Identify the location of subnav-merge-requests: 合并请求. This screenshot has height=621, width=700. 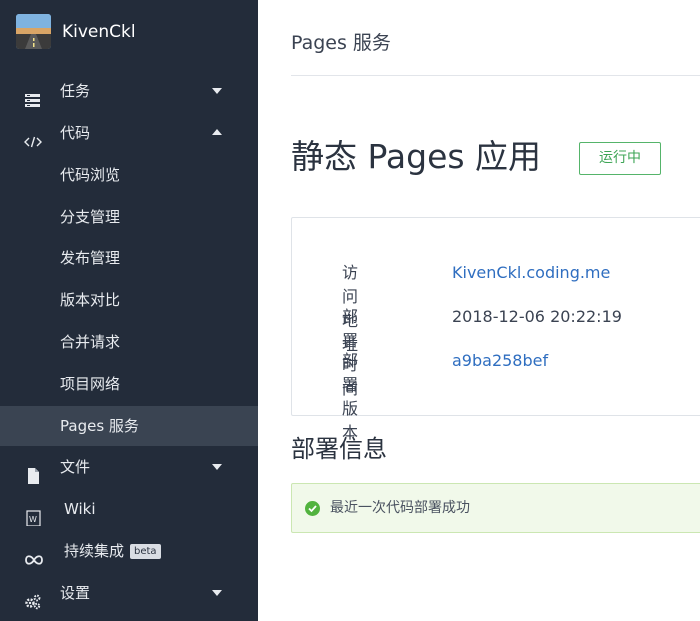
(129, 342).